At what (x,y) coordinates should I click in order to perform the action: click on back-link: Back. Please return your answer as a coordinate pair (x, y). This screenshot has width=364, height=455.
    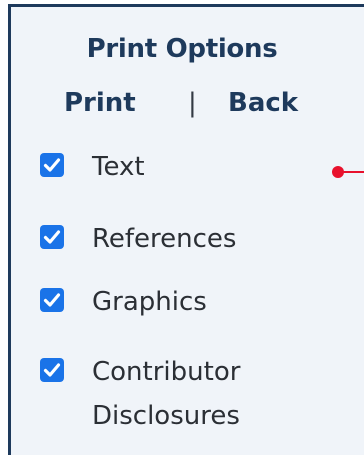
    Looking at the image, I should click on (263, 103).